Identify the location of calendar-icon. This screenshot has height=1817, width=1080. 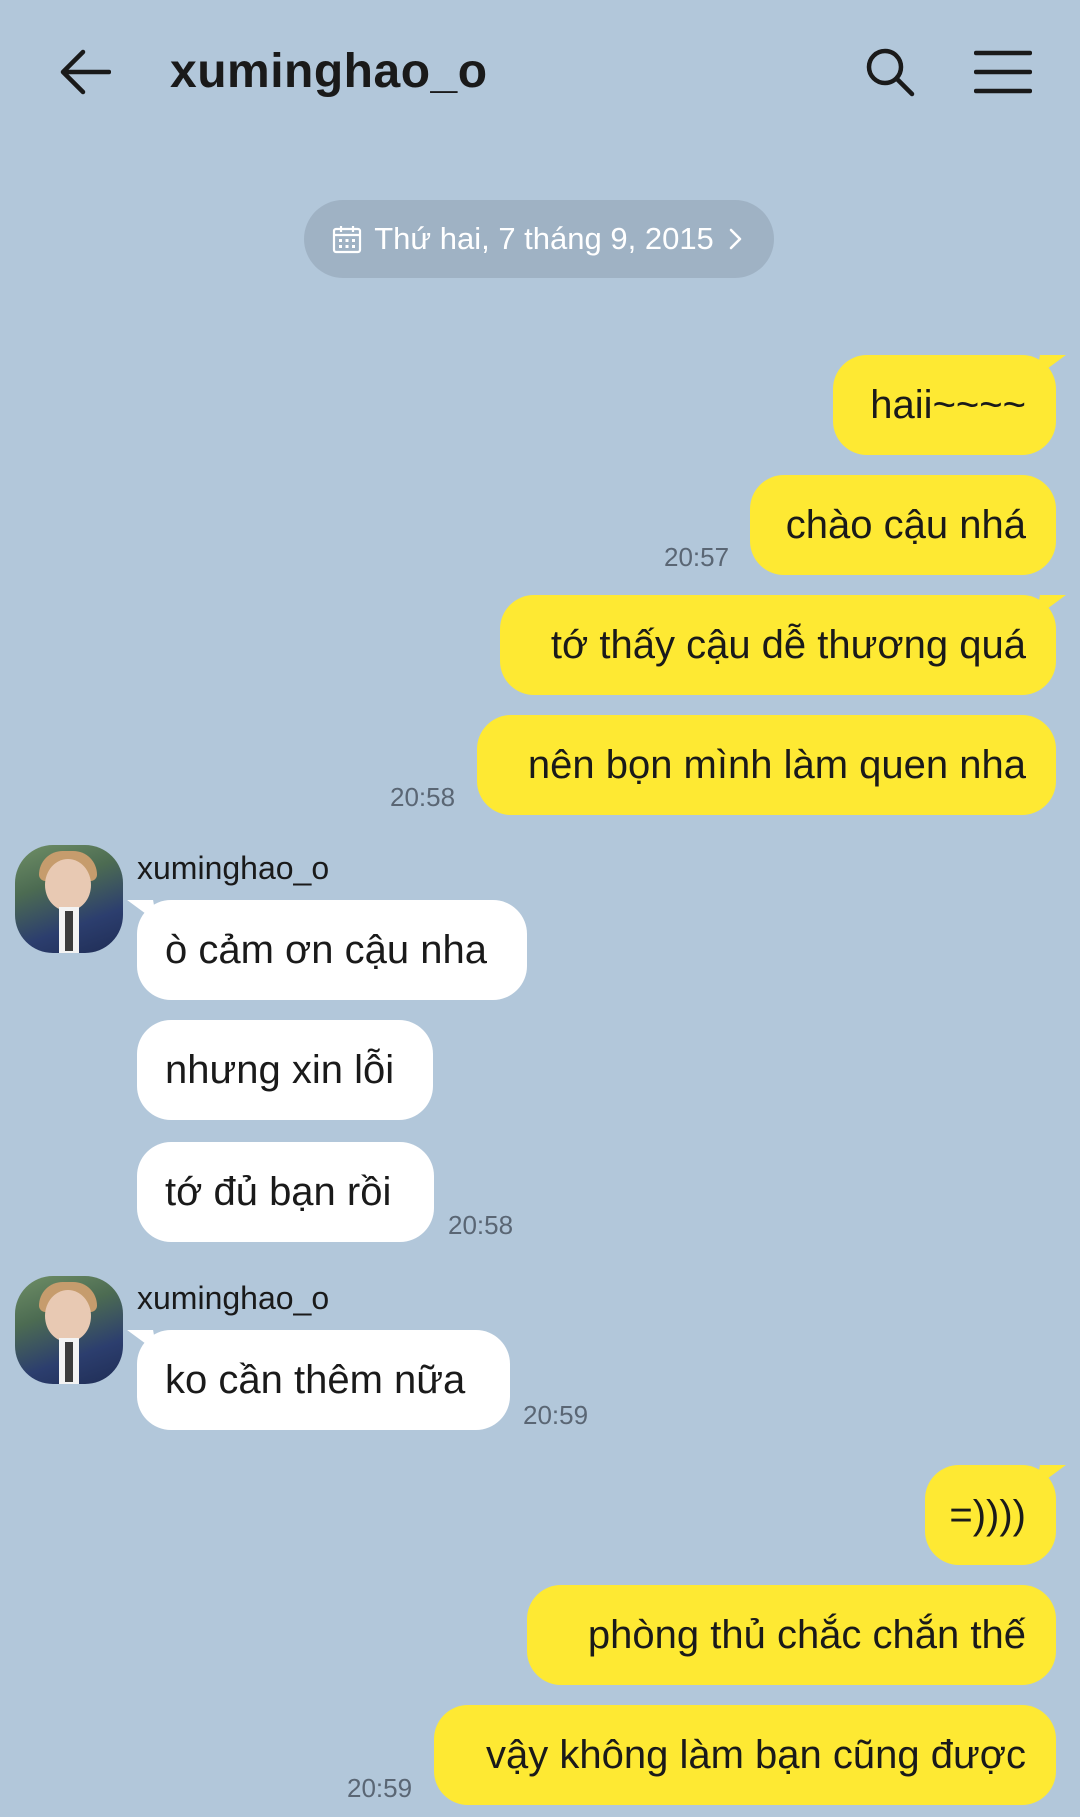
(347, 240).